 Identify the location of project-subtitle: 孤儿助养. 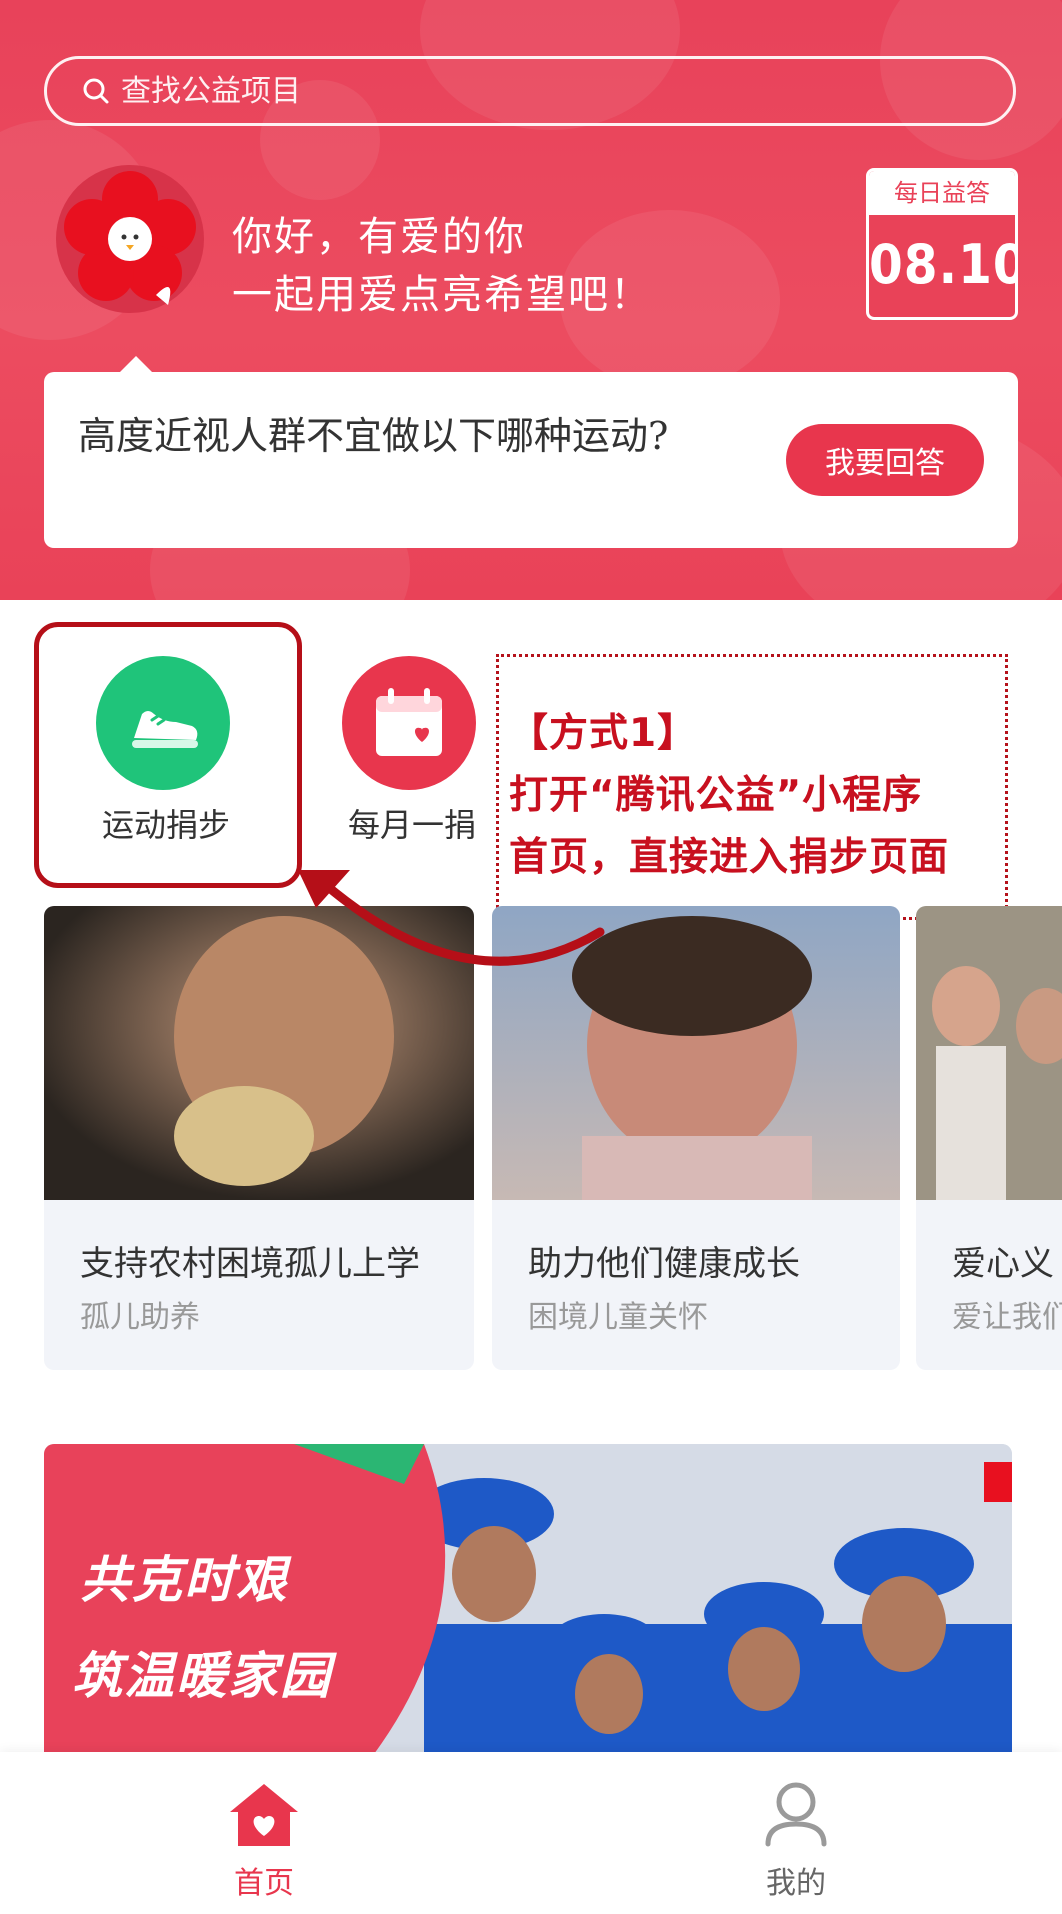
(140, 1317).